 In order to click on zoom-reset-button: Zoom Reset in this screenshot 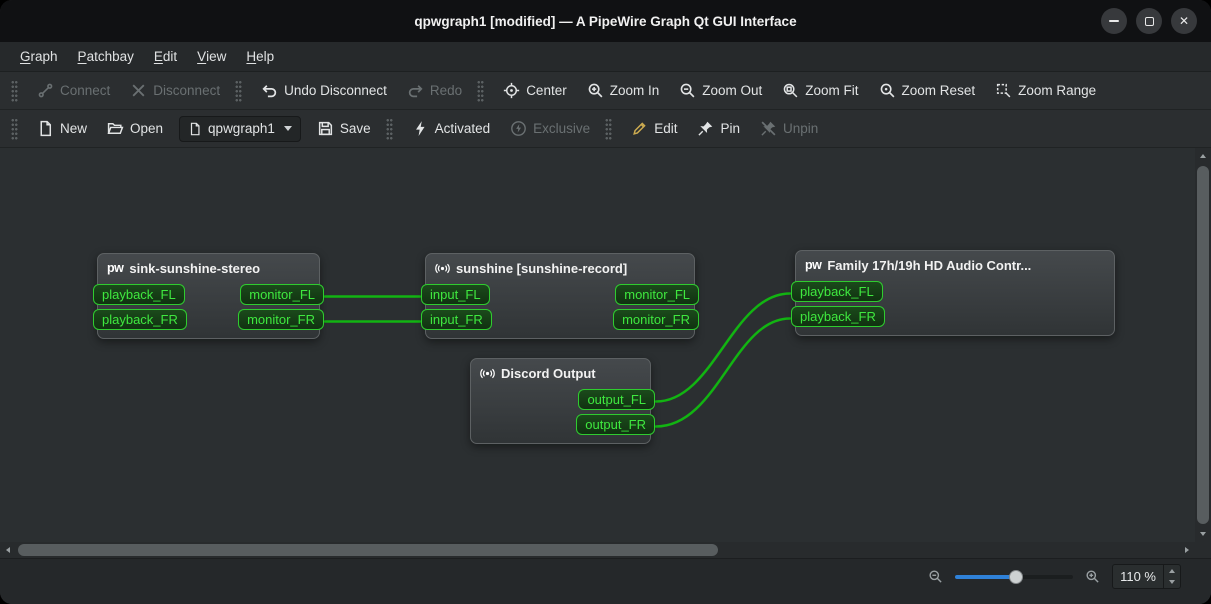, I will do `click(927, 91)`.